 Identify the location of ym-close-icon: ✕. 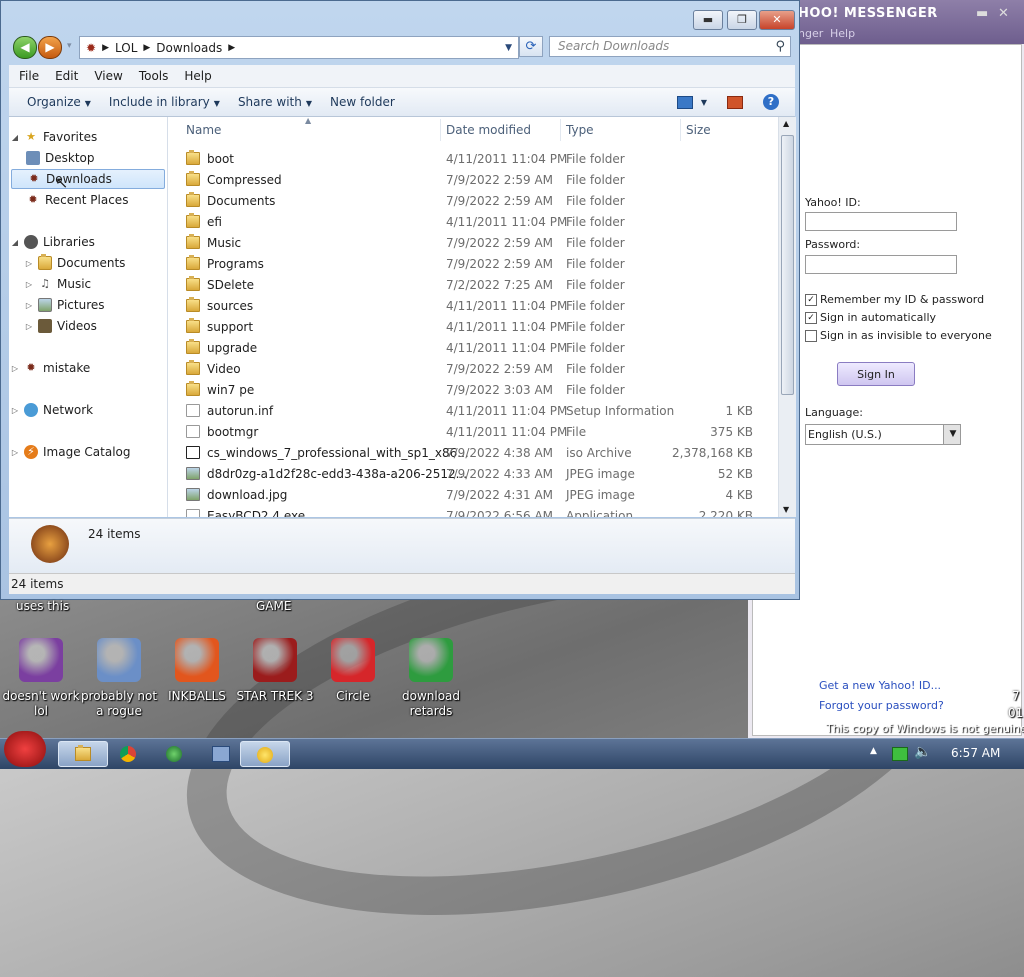
(1003, 13).